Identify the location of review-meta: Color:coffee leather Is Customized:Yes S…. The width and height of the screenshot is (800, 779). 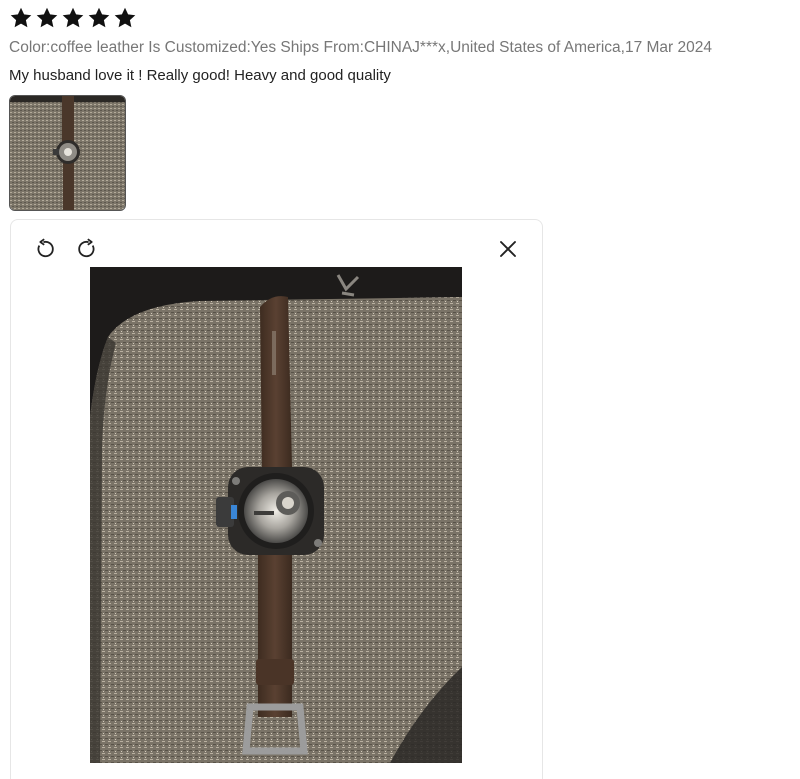
(360, 47).